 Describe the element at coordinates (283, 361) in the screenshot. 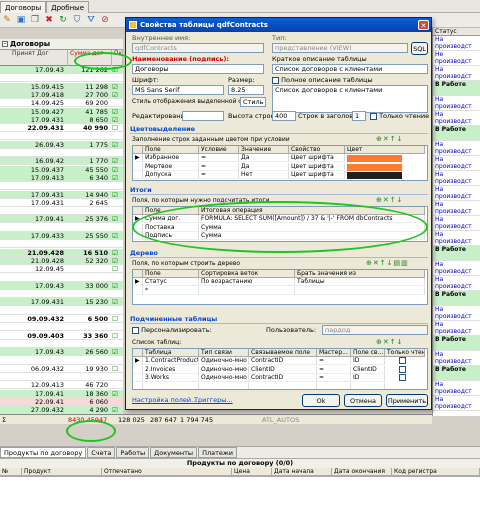

I see `table-cell: ContractID` at that location.